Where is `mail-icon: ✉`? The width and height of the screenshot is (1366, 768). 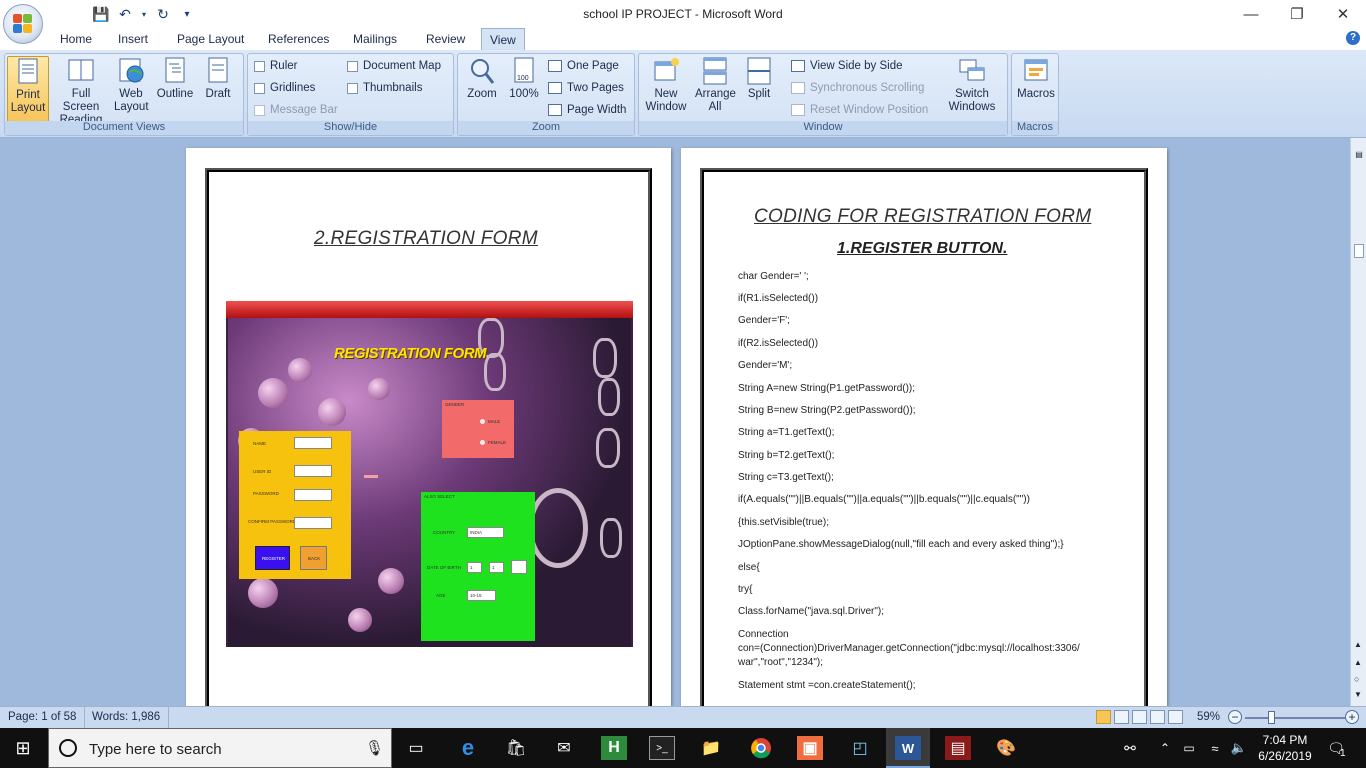
mail-icon: ✉ is located at coordinates (564, 748).